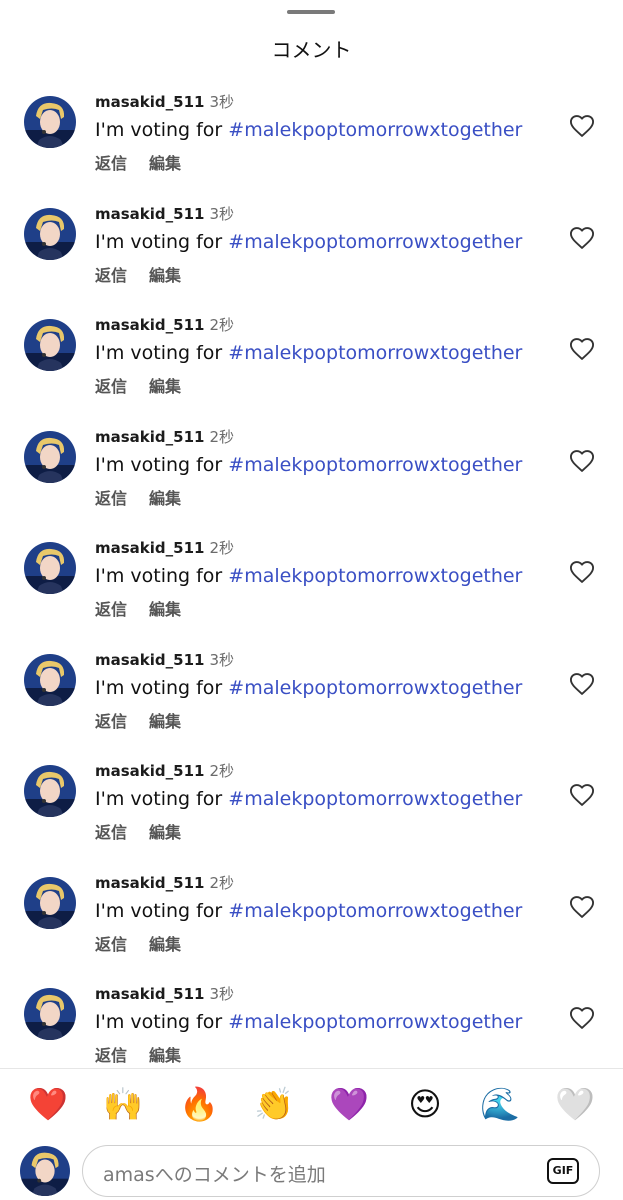 The image size is (623, 1200). Describe the element at coordinates (341, 1171) in the screenshot. I see `comment-composer: amasへのコメントを追加 GIF` at that location.